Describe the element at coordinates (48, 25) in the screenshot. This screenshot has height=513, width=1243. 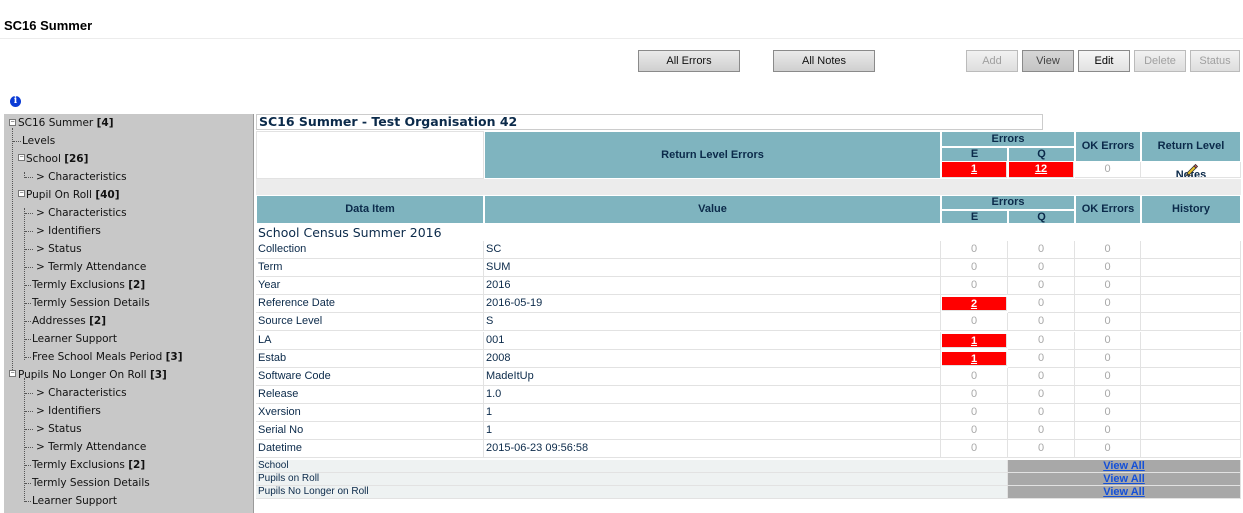
I see `page-title: SC16 Summer` at that location.